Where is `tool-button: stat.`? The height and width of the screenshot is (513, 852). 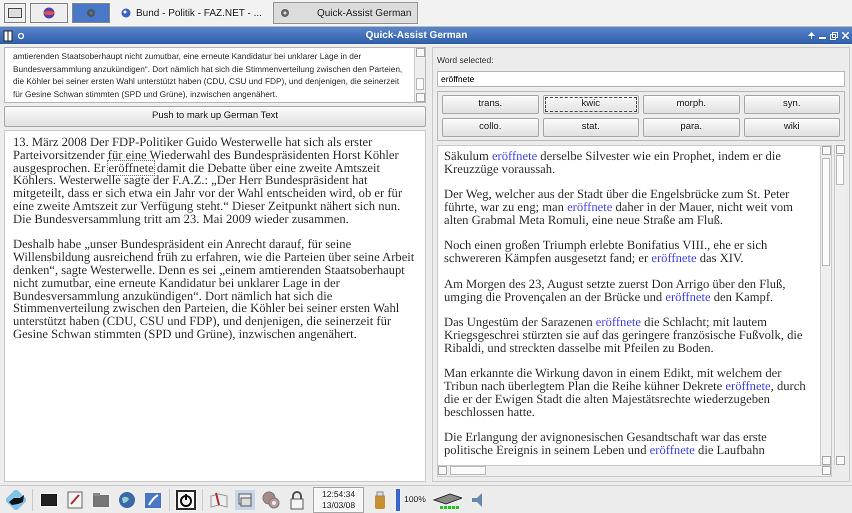
tool-button: stat. is located at coordinates (590, 127).